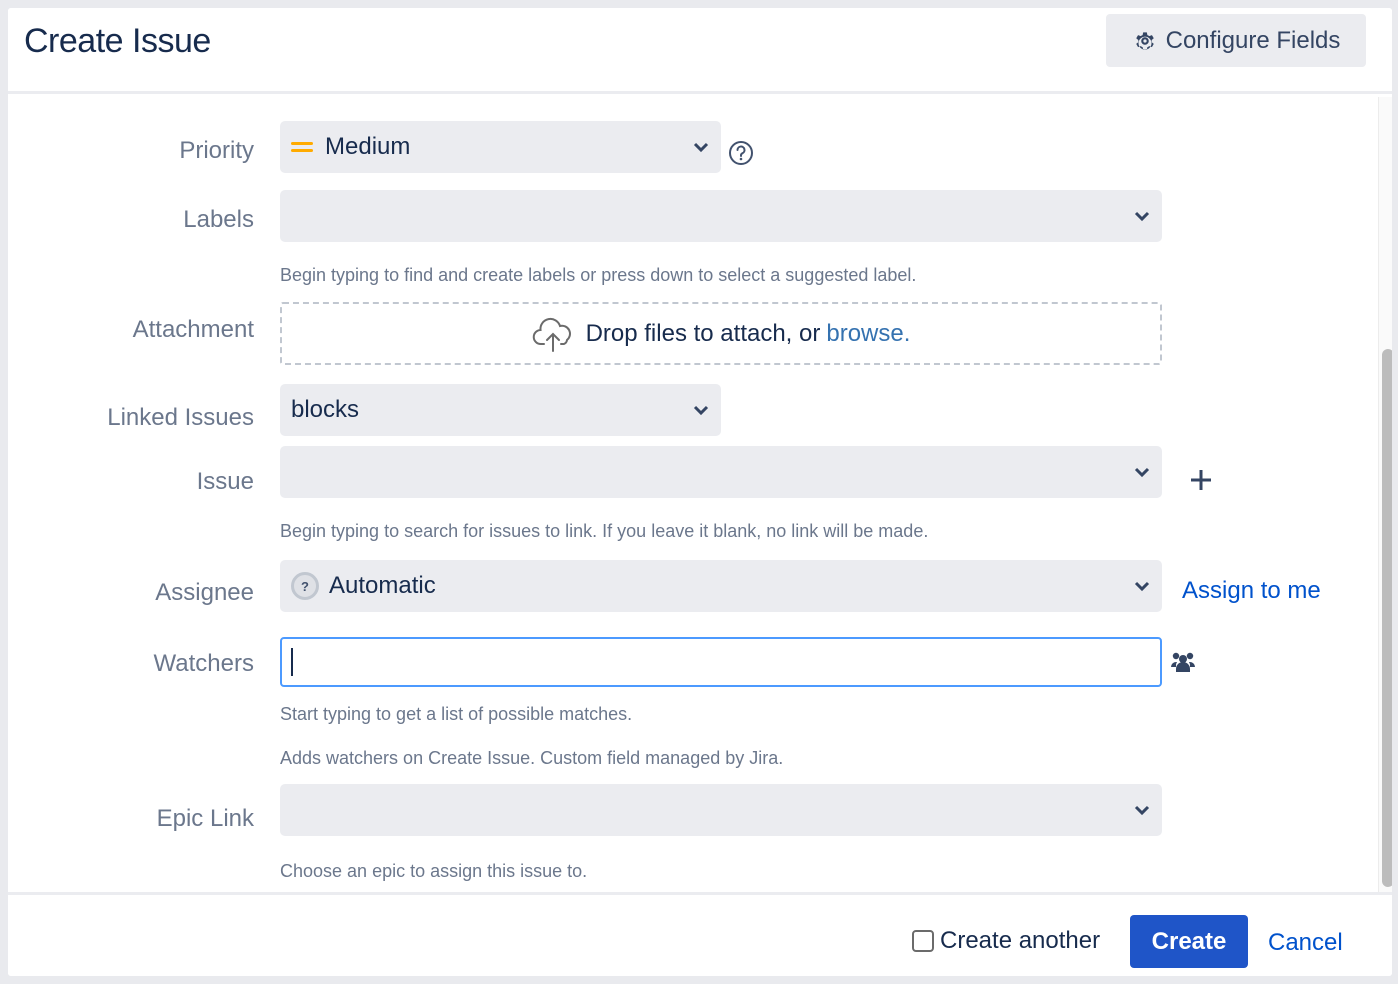 The height and width of the screenshot is (984, 1398). I want to click on scrollbar, so click(1385, 494).